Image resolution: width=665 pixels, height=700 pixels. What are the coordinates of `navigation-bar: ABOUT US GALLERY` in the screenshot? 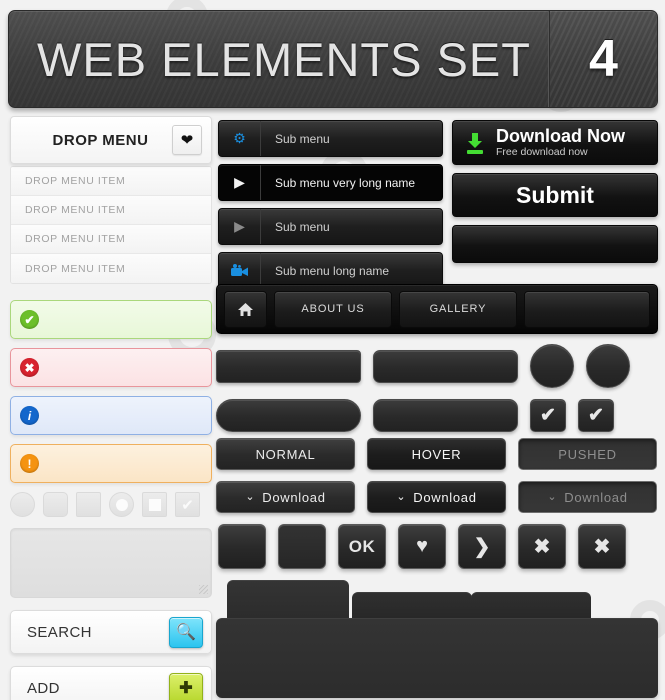 It's located at (437, 309).